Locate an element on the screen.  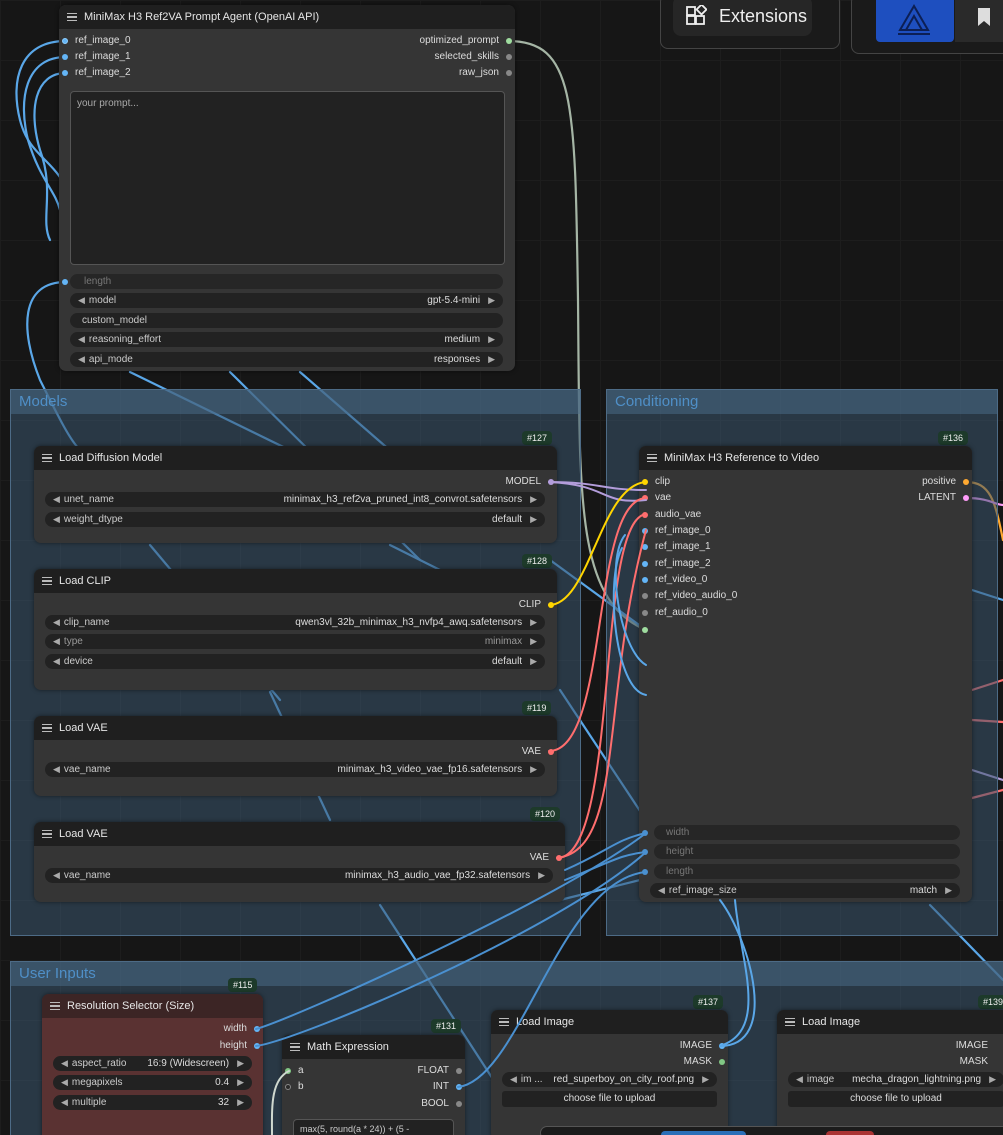
weight-dtype-combo: ◀ weight_dtype default ▶ is located at coordinates (295, 519).